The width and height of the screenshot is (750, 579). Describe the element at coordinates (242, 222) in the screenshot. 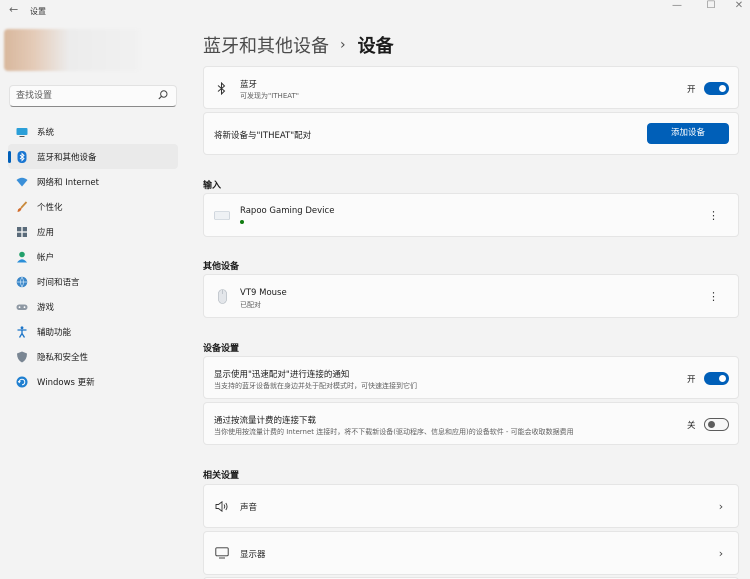

I see `connected-status-dot` at that location.